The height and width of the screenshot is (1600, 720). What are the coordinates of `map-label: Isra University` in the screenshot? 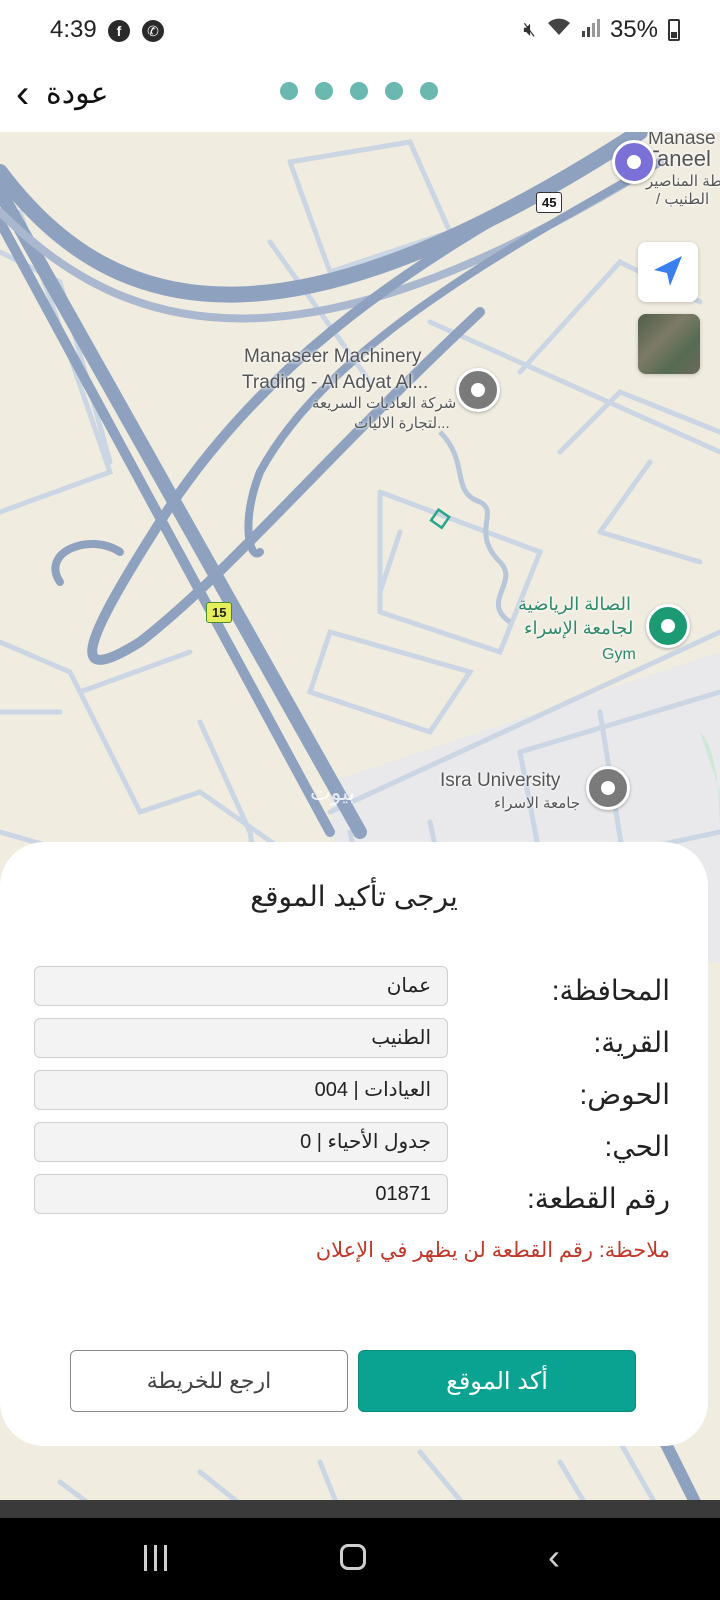 It's located at (500, 780).